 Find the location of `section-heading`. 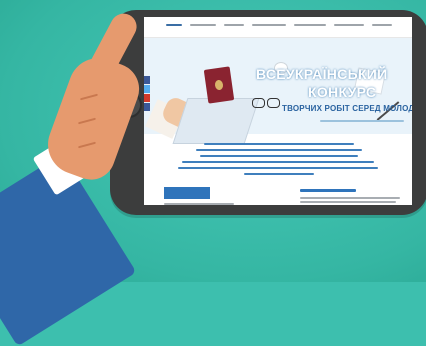

section-heading is located at coordinates (328, 190).